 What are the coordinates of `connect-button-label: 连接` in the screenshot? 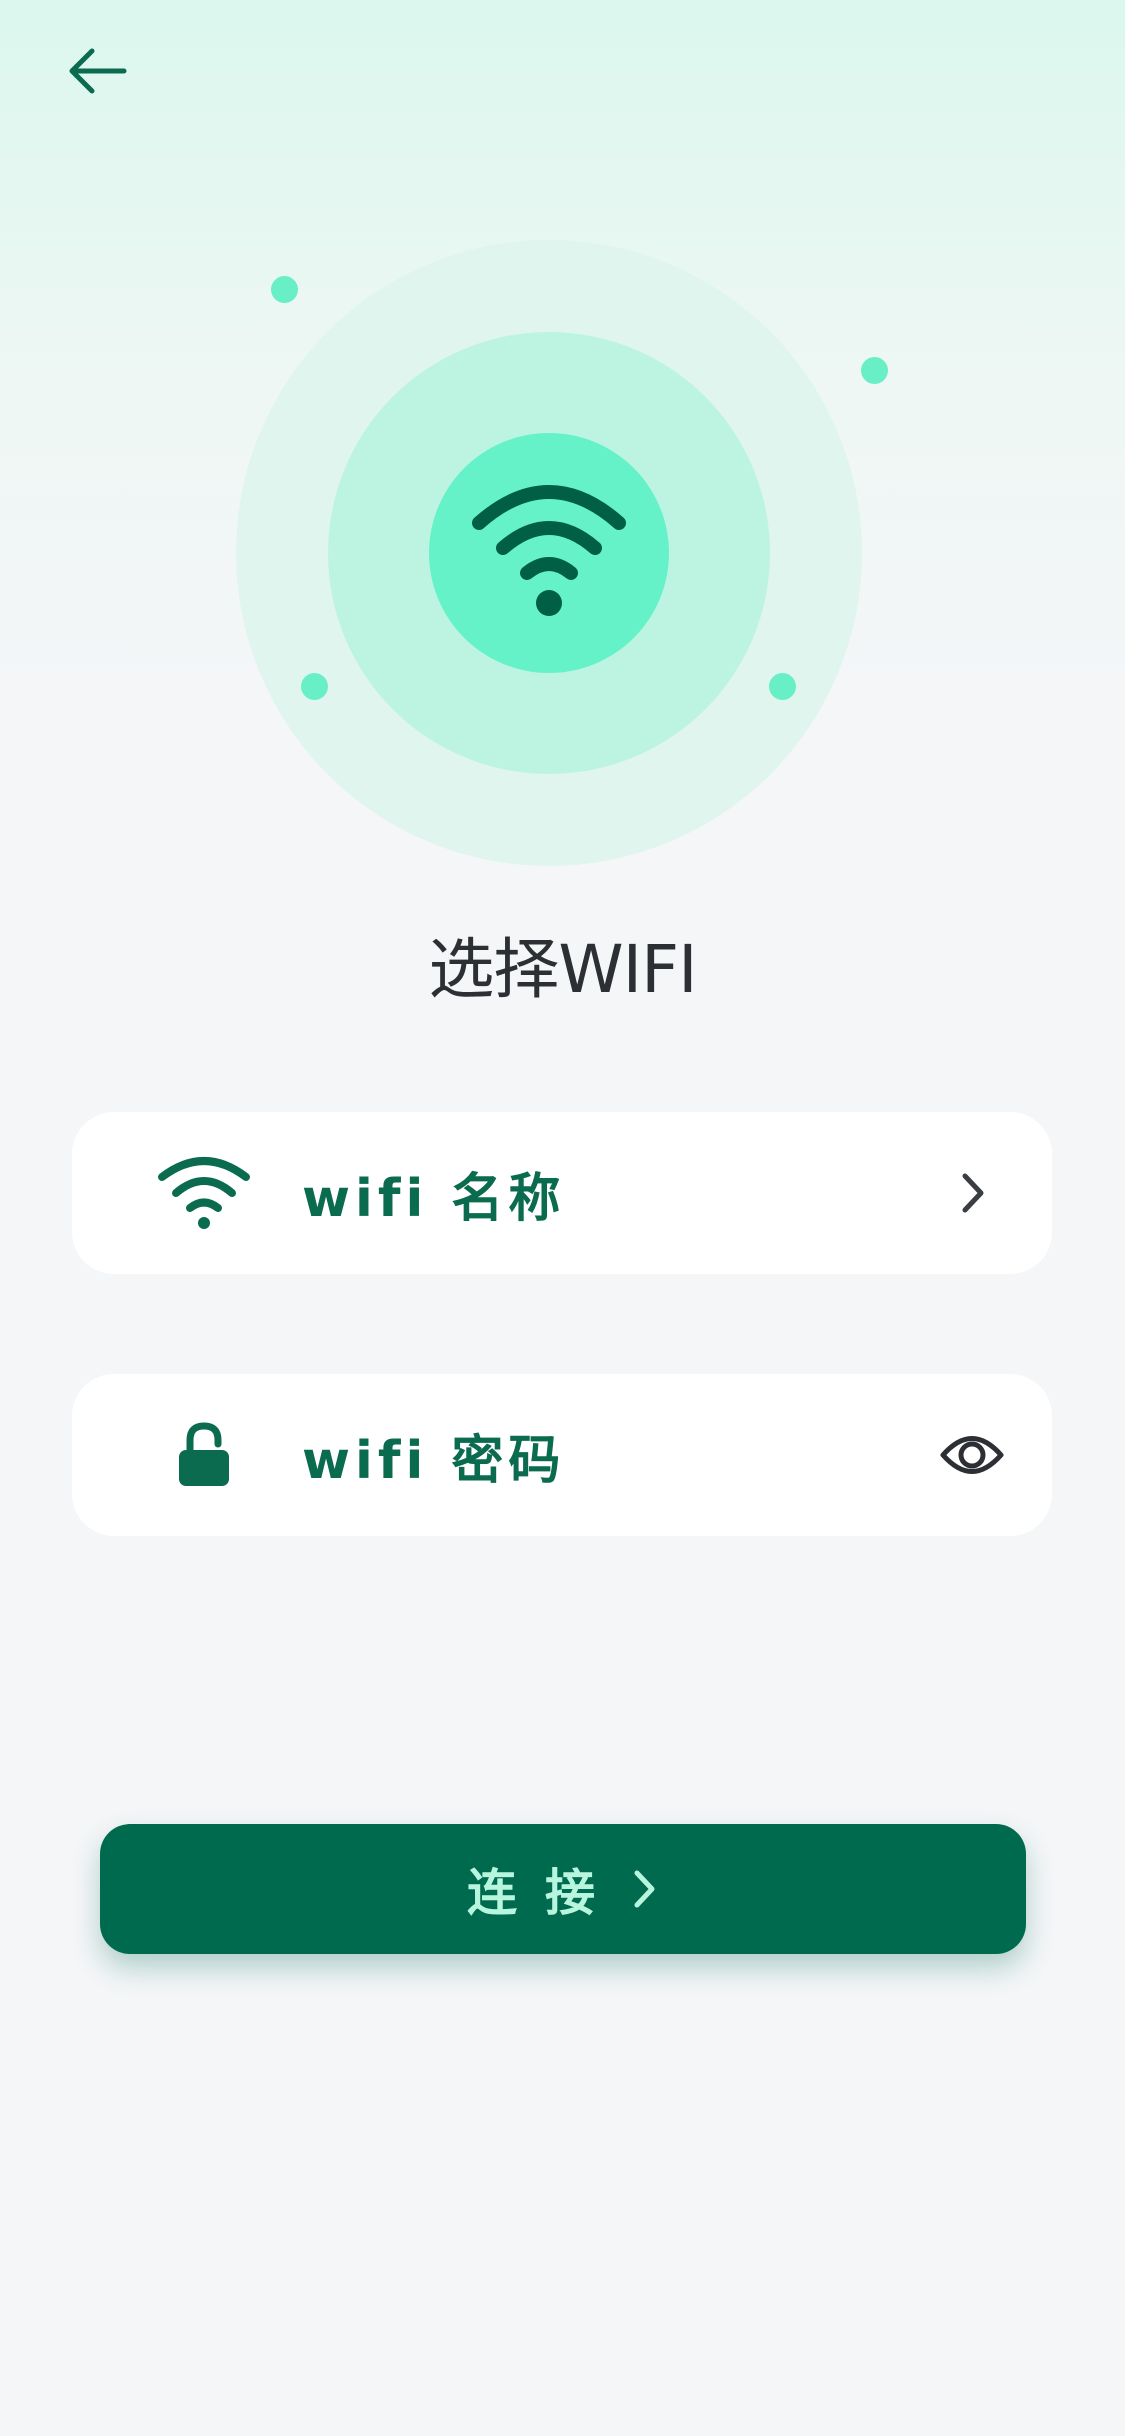 It's located at (545, 1893).